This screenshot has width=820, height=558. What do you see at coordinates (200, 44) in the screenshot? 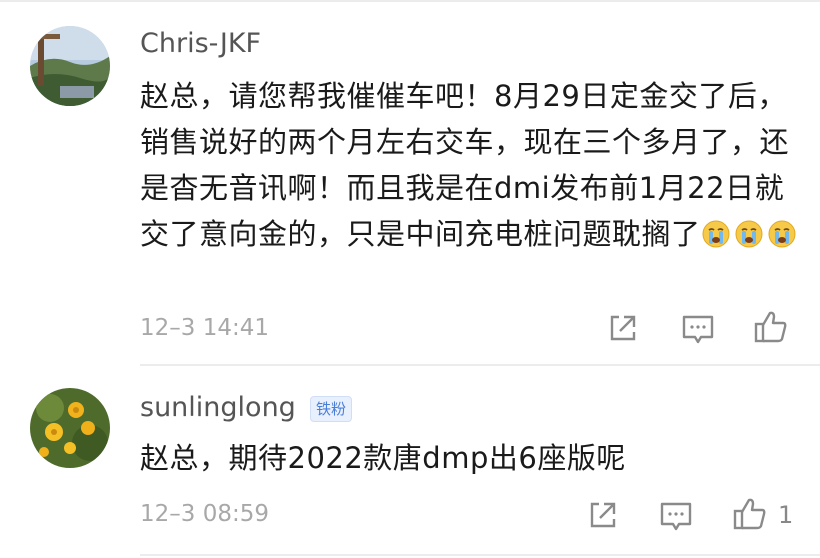
I see `username: Chris-JKF` at bounding box center [200, 44].